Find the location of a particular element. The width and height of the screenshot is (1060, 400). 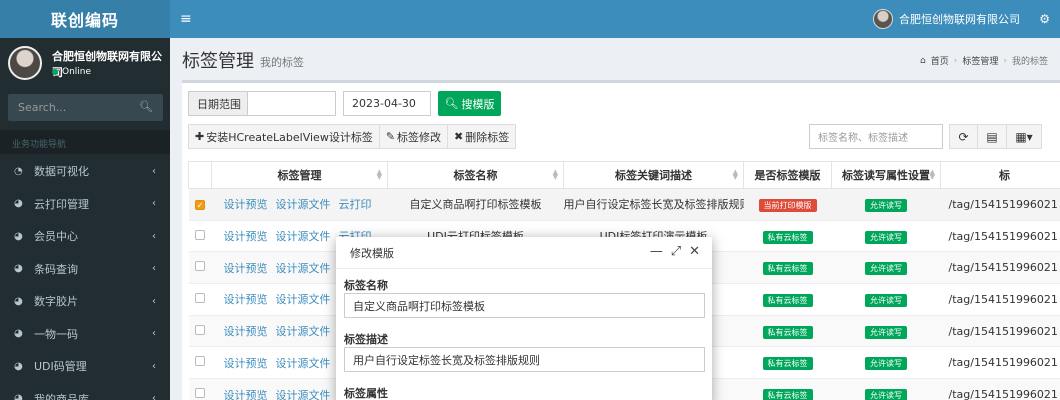

row-rw-cell: 允许读写 is located at coordinates (886, 330).